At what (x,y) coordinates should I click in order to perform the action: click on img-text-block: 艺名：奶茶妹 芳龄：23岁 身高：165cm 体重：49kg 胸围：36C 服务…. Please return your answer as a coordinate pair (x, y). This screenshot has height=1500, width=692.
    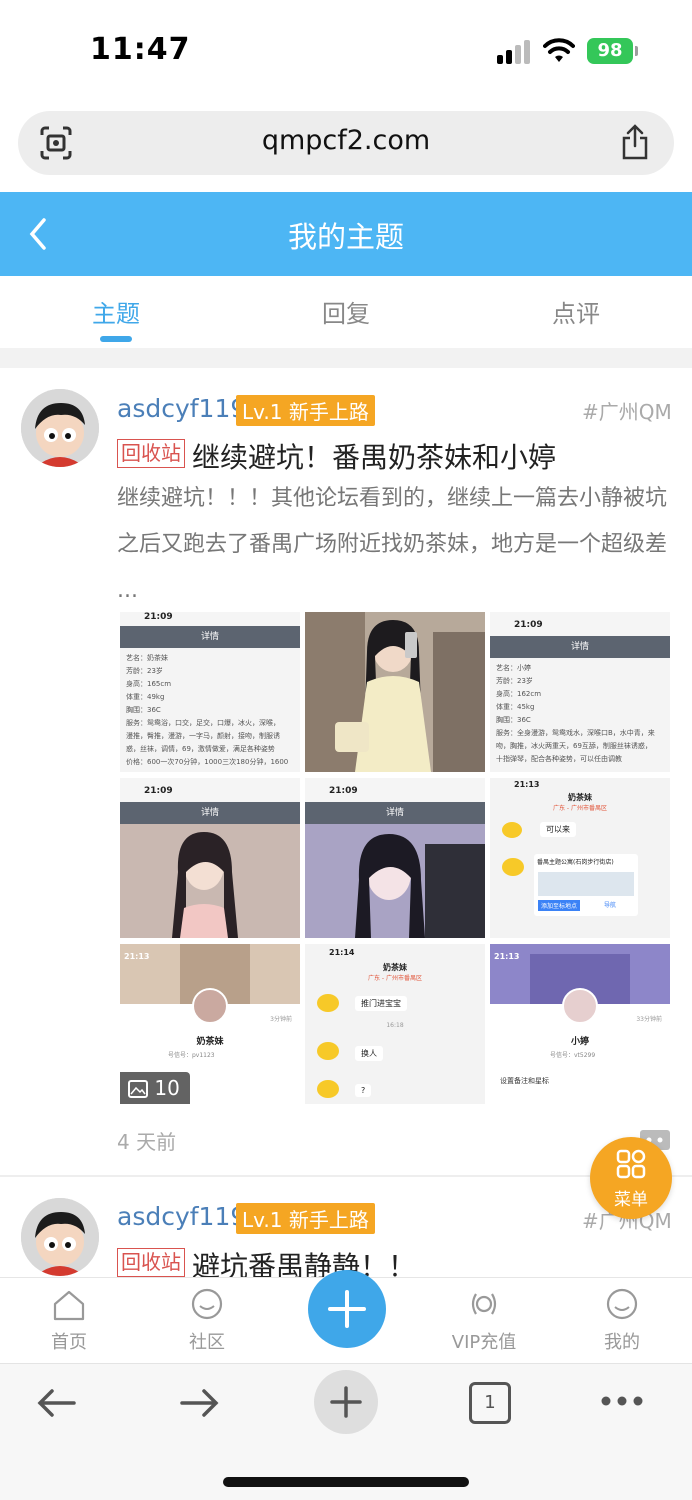
    Looking at the image, I should click on (210, 710).